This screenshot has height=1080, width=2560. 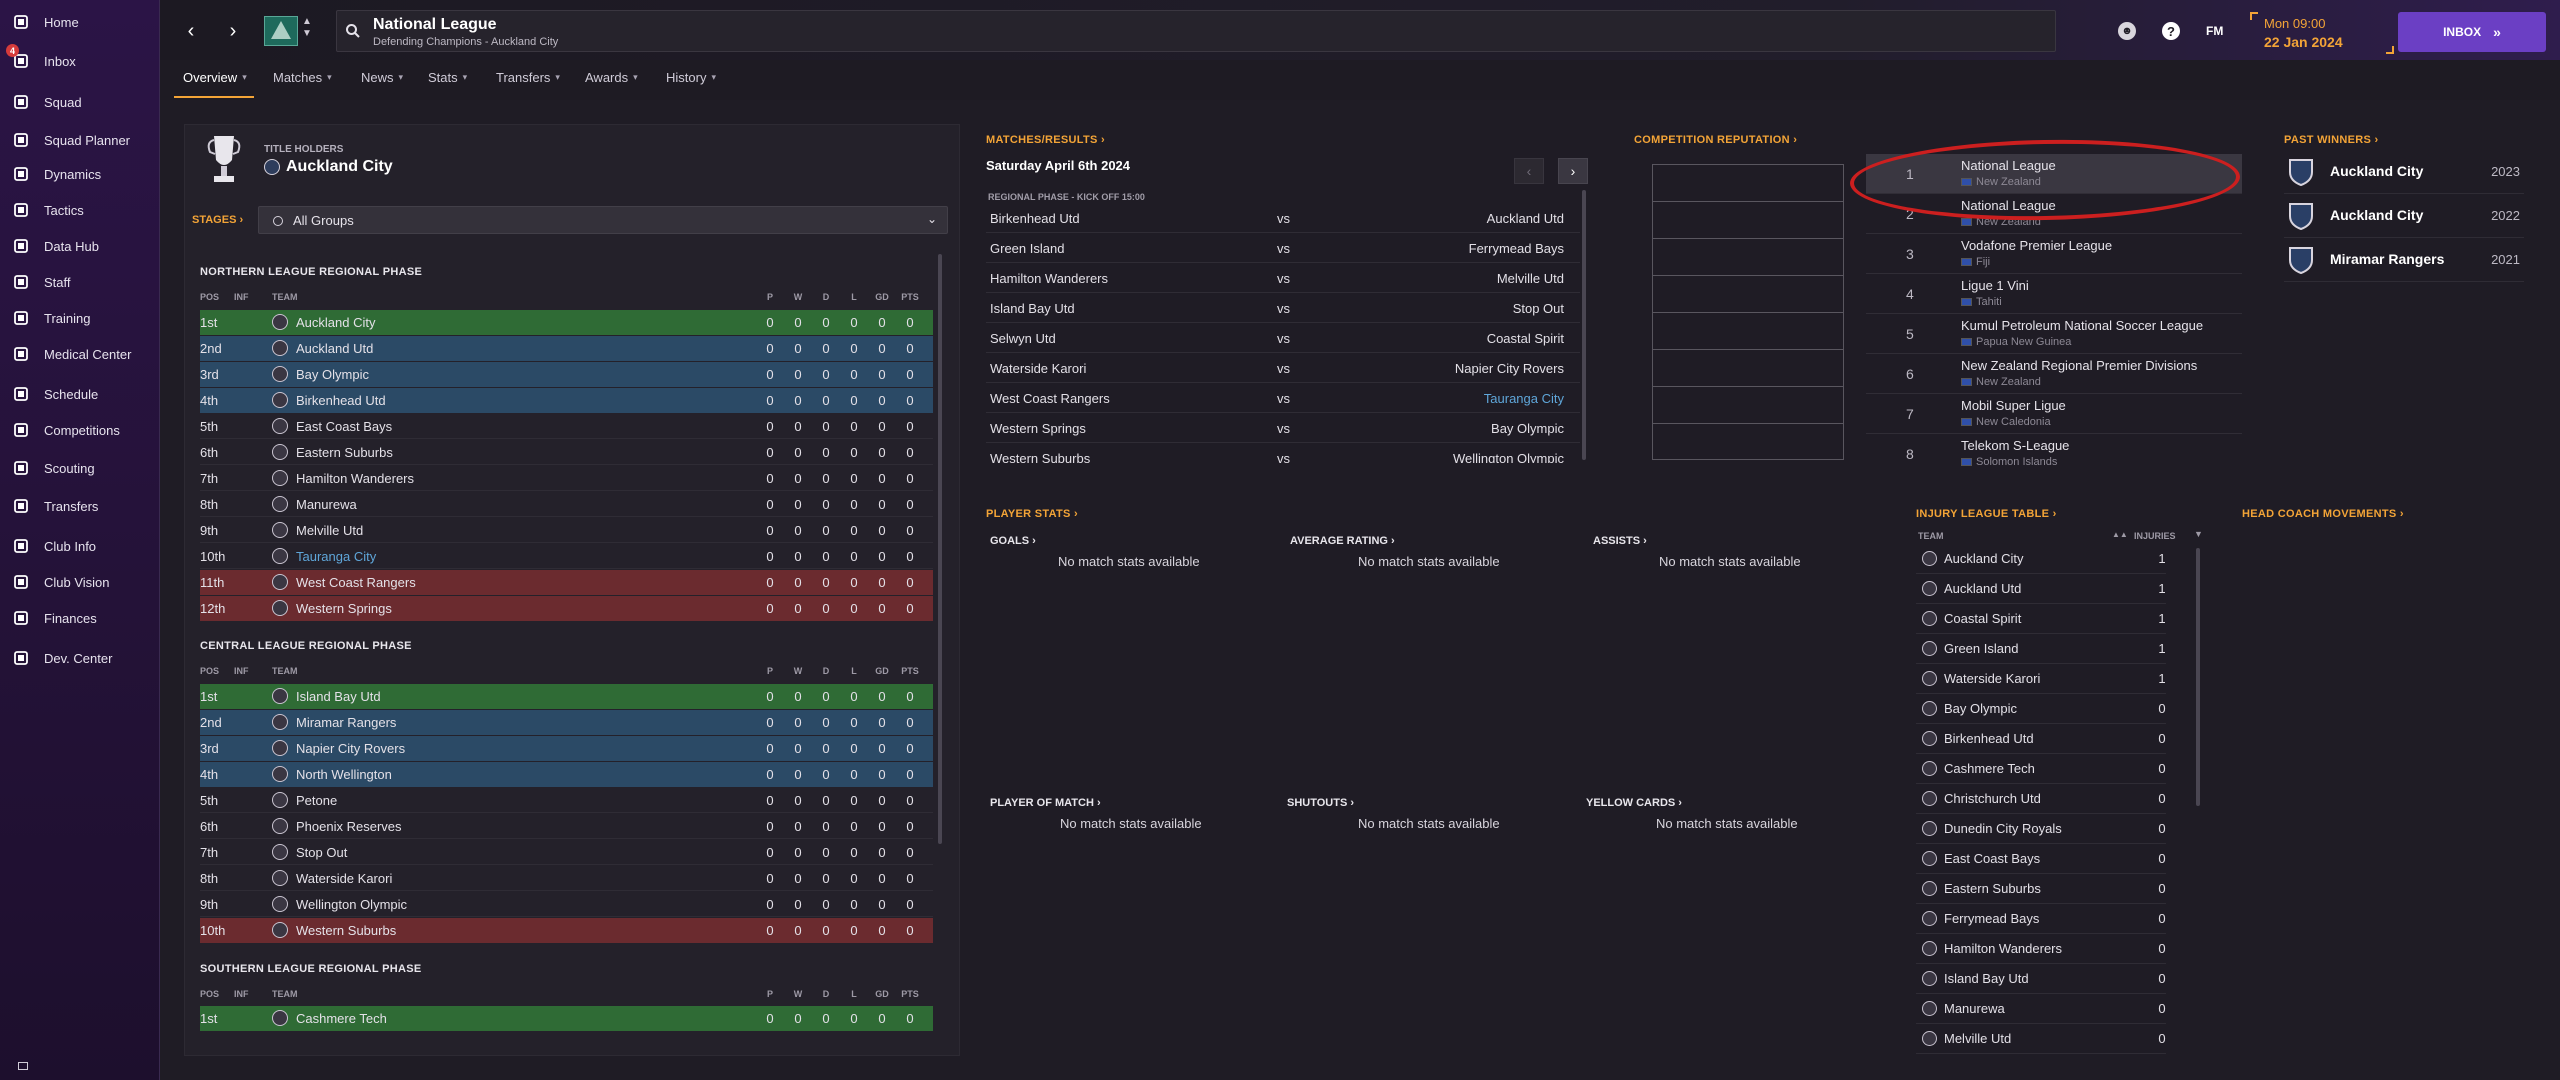 I want to click on standings-row: 11th West Coast Rangers 0 0 0 0 0 0, so click(x=566, y=582).